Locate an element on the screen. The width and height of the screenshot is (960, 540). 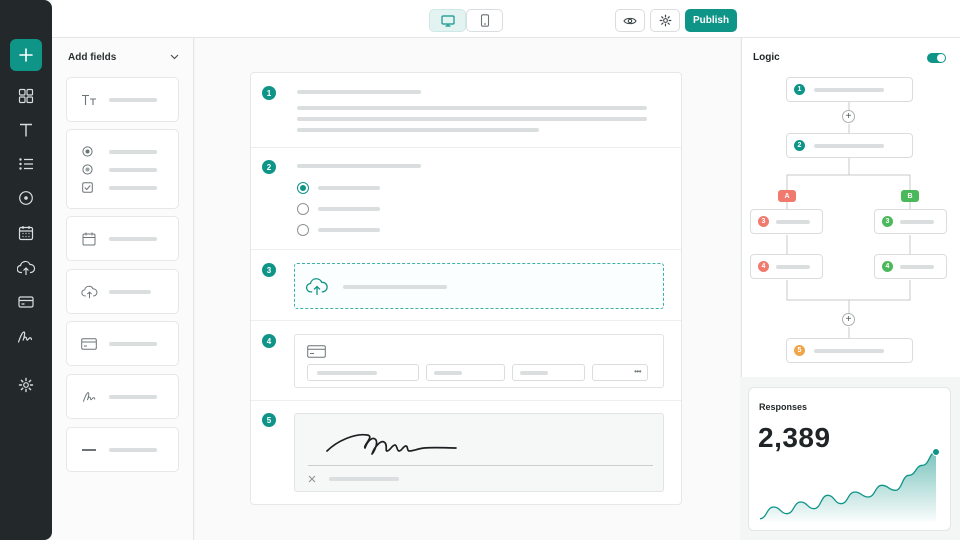
payment-box: ••• is located at coordinates (479, 361).